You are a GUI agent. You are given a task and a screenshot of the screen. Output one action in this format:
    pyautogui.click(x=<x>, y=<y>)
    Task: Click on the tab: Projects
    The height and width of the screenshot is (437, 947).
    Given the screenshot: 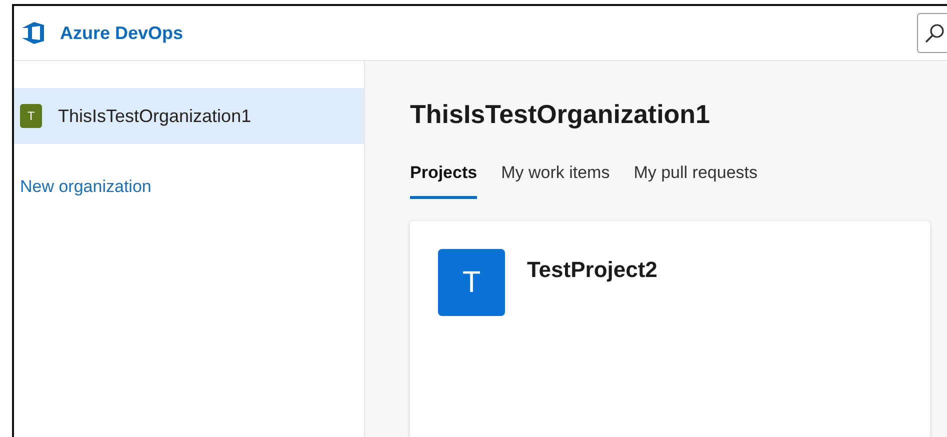 What is the action you would take?
    pyautogui.click(x=444, y=179)
    